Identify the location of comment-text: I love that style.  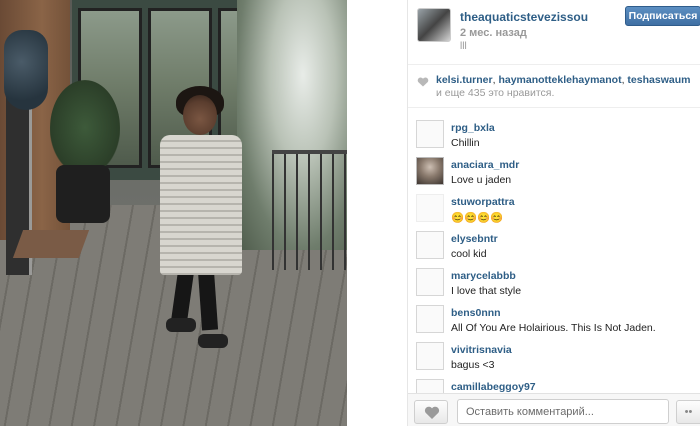
(486, 291).